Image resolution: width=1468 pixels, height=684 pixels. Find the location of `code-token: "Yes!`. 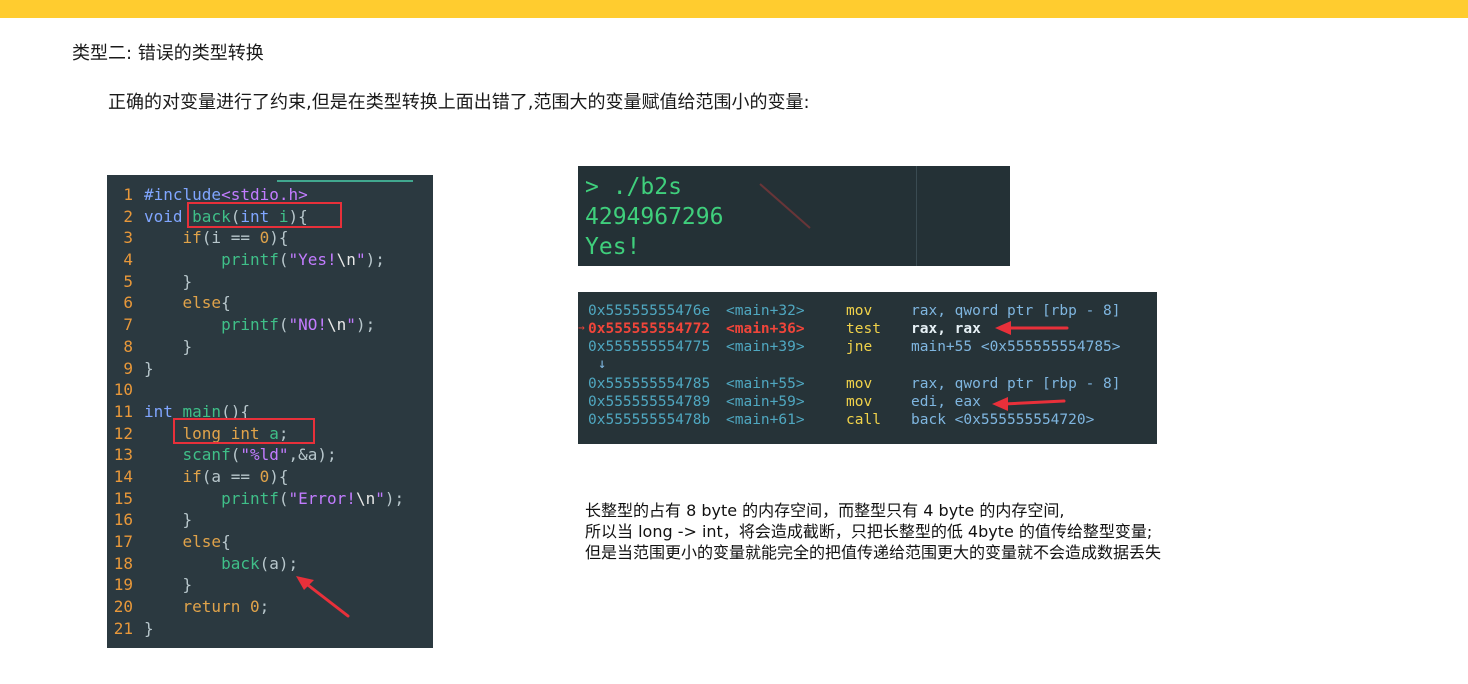

code-token: "Yes! is located at coordinates (312, 260).